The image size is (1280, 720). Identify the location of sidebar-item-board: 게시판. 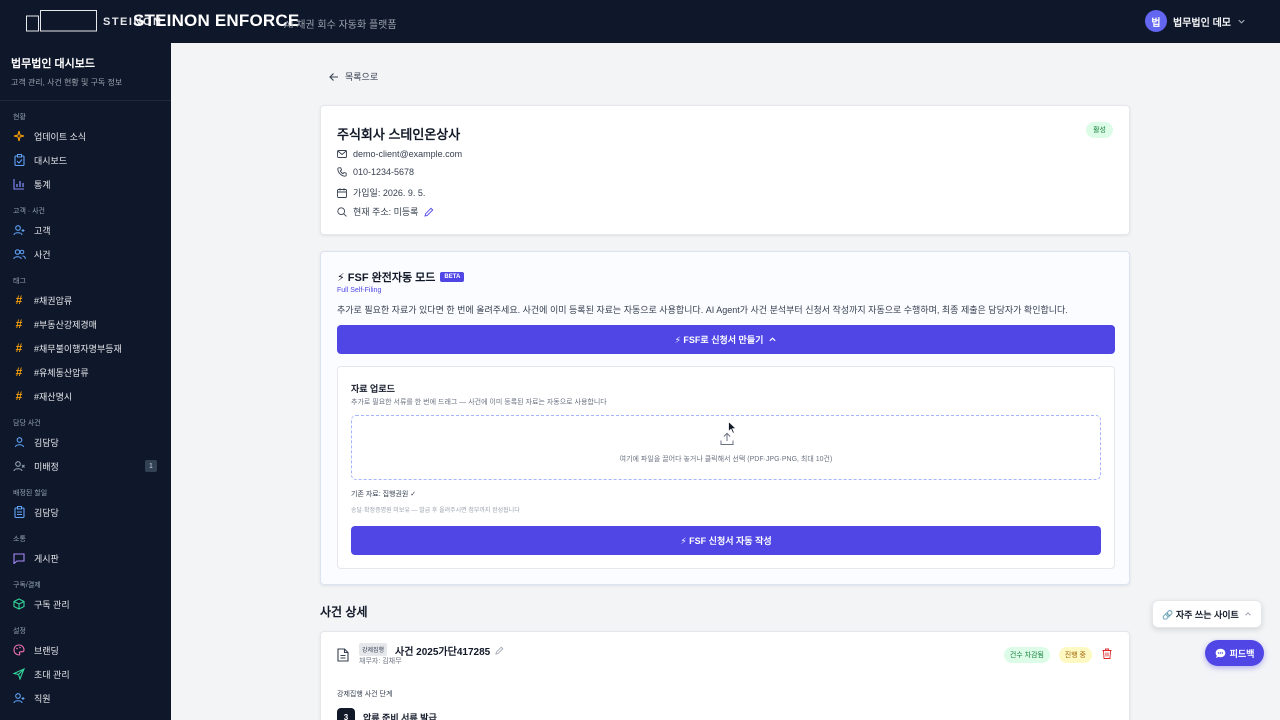
(85, 558).